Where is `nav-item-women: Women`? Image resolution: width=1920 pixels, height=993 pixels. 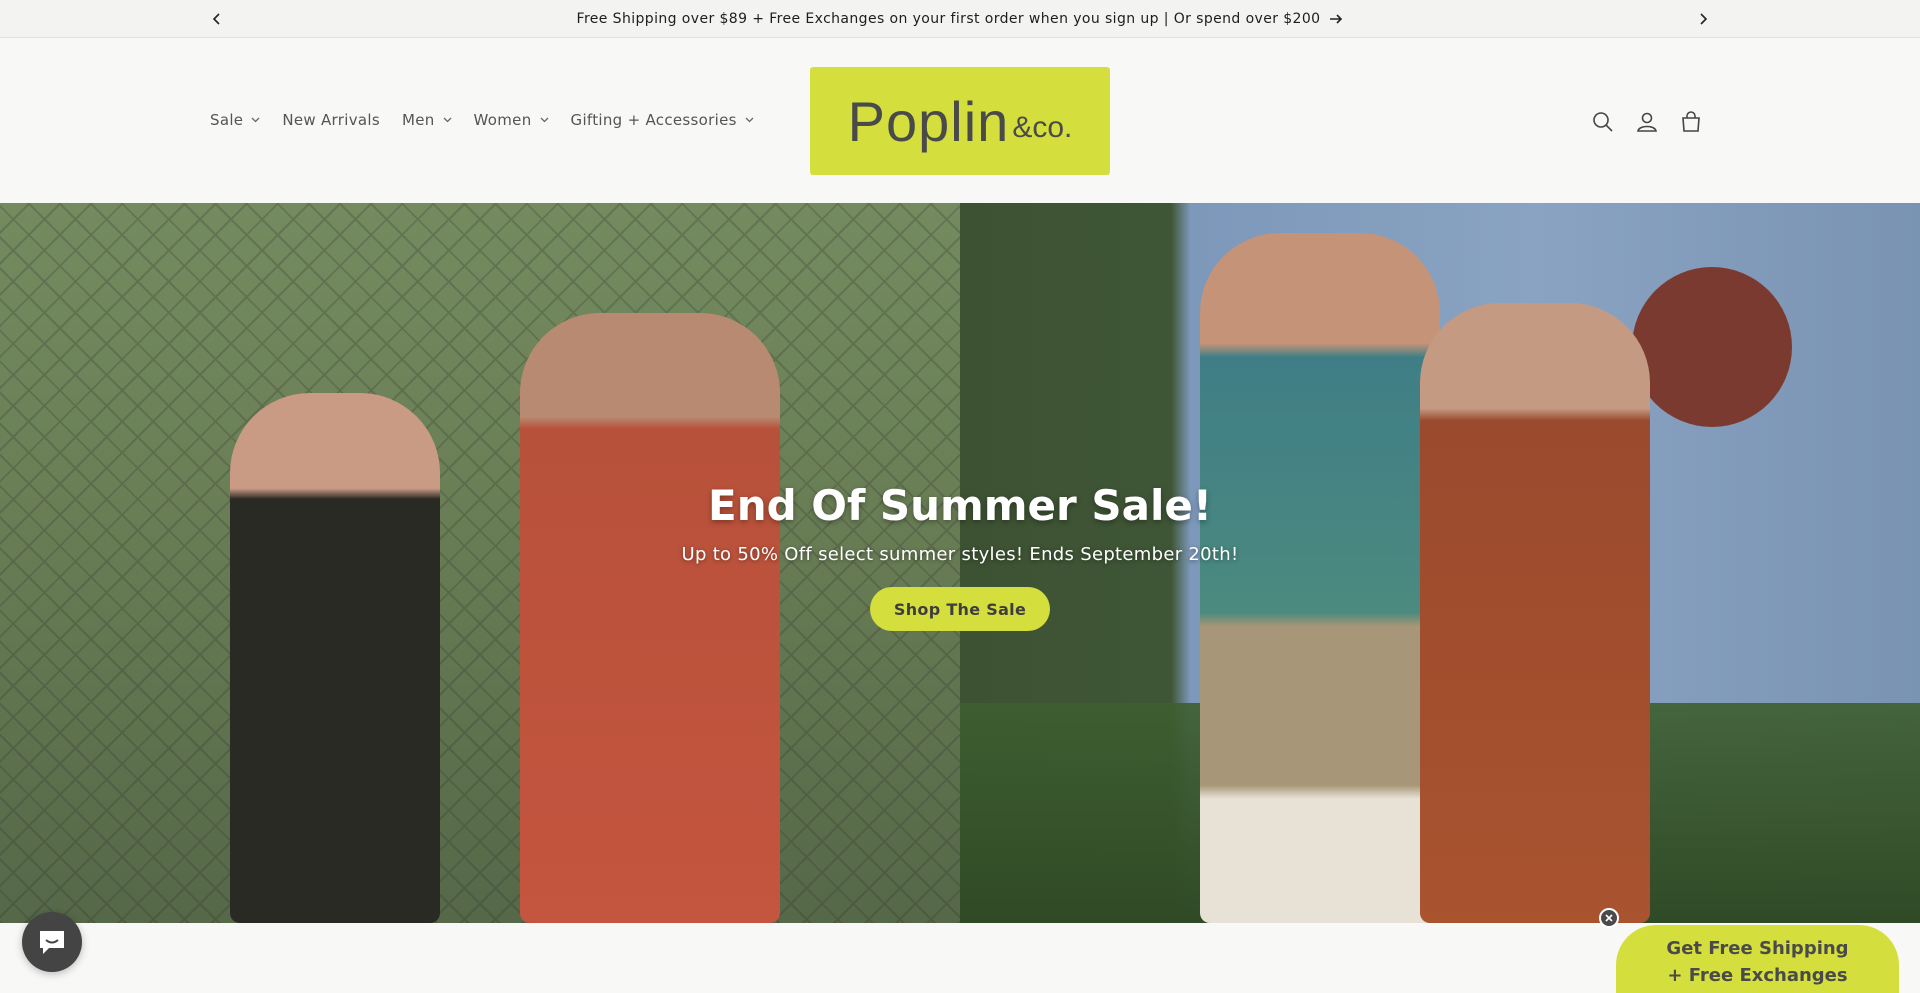 nav-item-women: Women is located at coordinates (511, 120).